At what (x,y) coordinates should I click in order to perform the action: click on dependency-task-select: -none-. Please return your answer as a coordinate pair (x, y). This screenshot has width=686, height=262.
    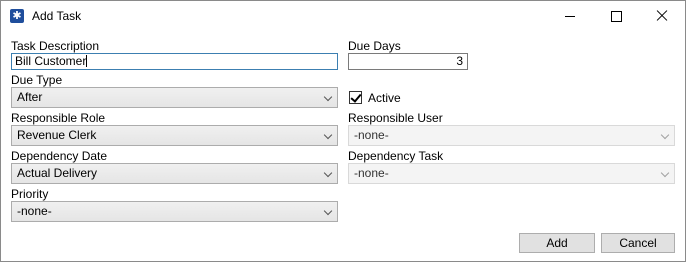
    Looking at the image, I should click on (511, 173).